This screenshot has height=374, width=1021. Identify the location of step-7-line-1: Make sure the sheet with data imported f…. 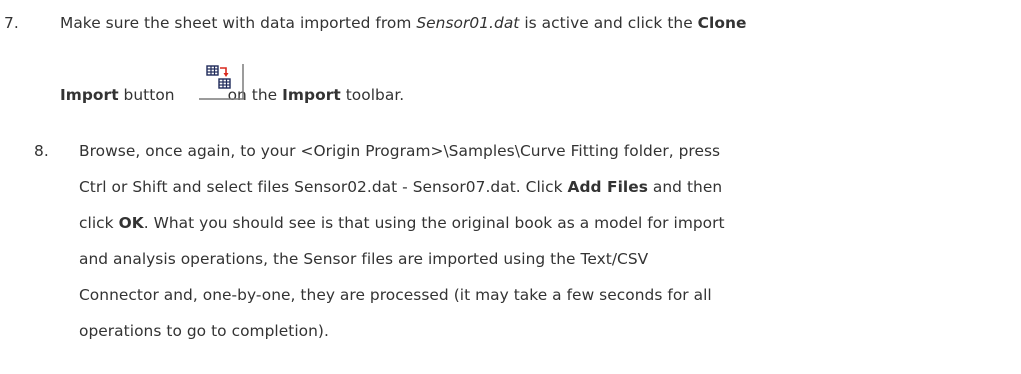
(403, 23).